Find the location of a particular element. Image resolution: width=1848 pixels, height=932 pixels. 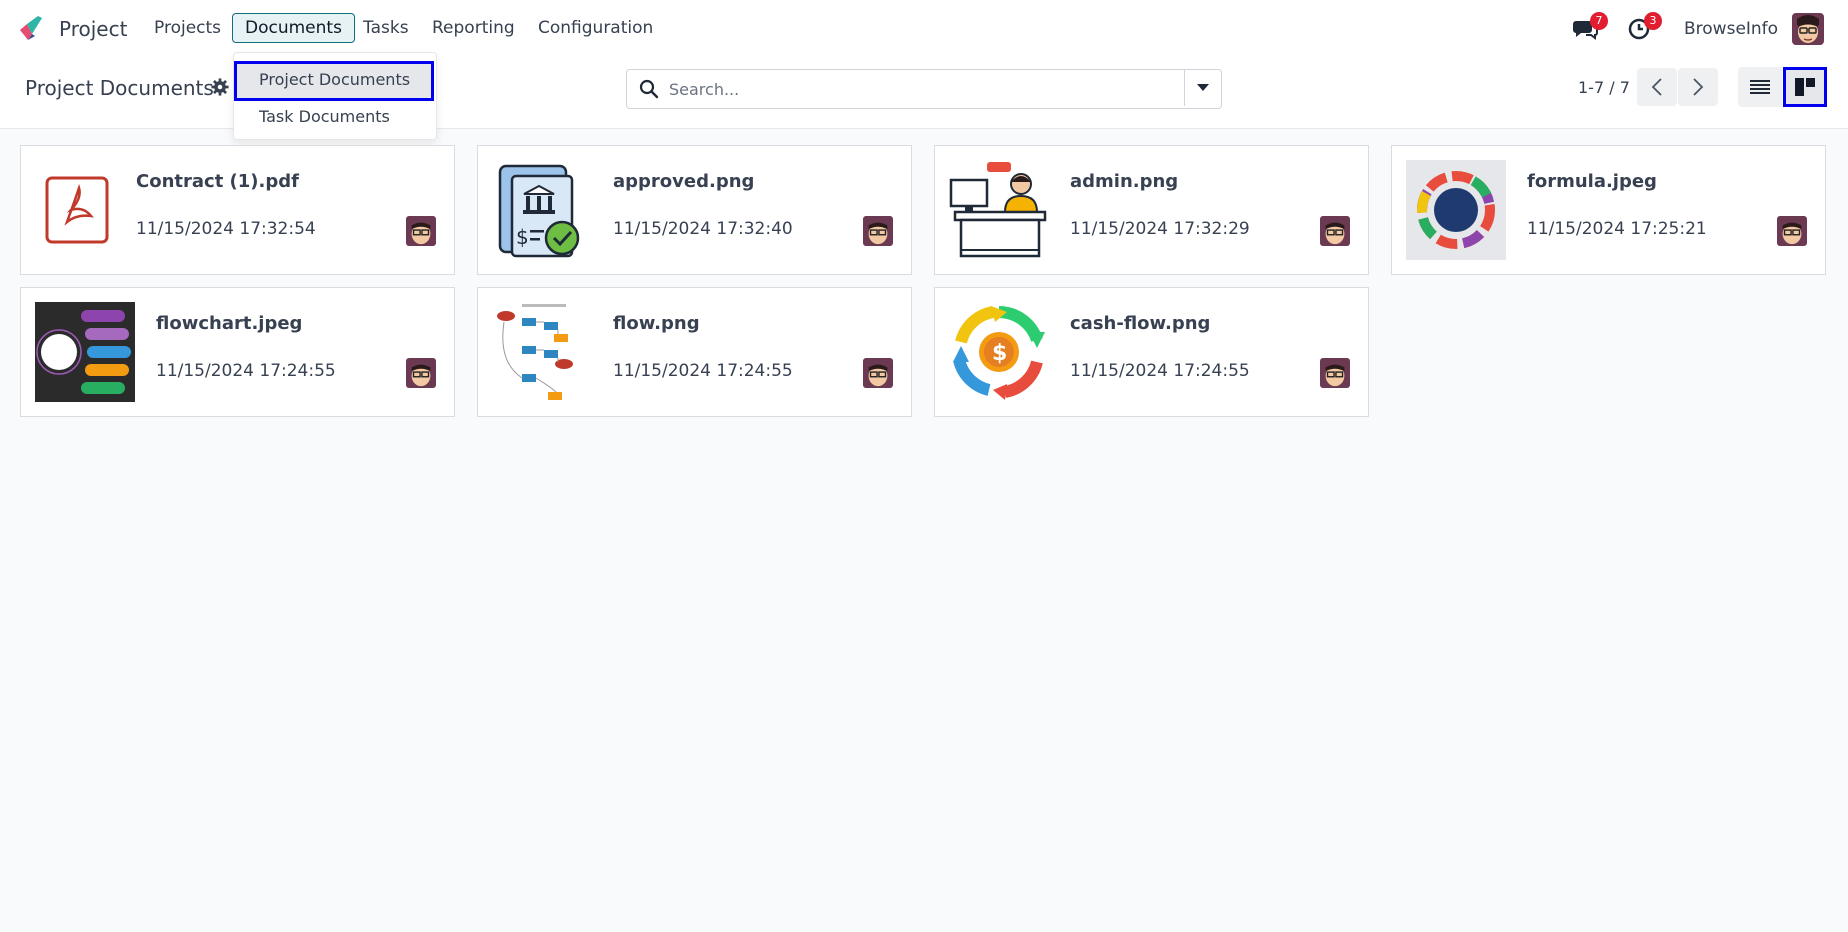

pager-previous-button is located at coordinates (1657, 87).